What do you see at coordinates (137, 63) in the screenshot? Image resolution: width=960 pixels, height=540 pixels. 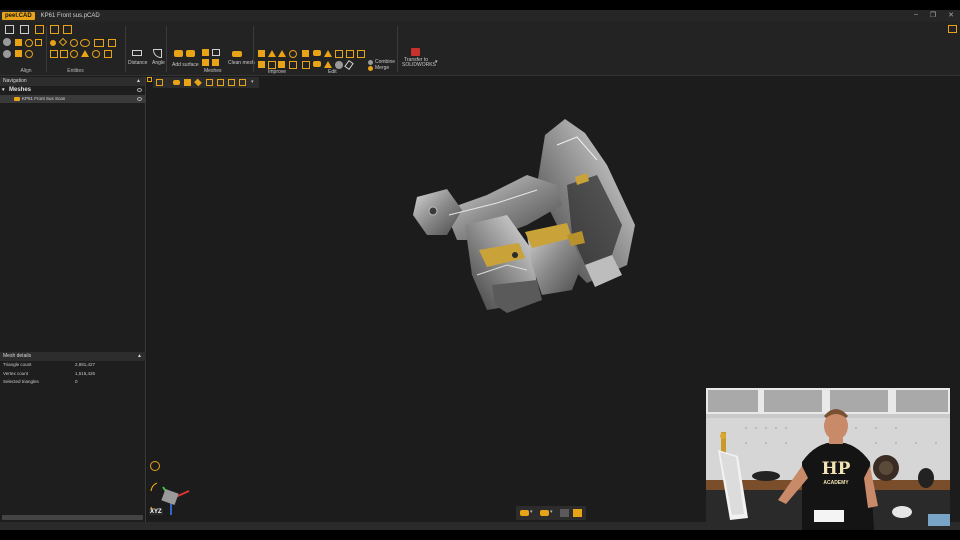 I see `distance-button: Distance` at bounding box center [137, 63].